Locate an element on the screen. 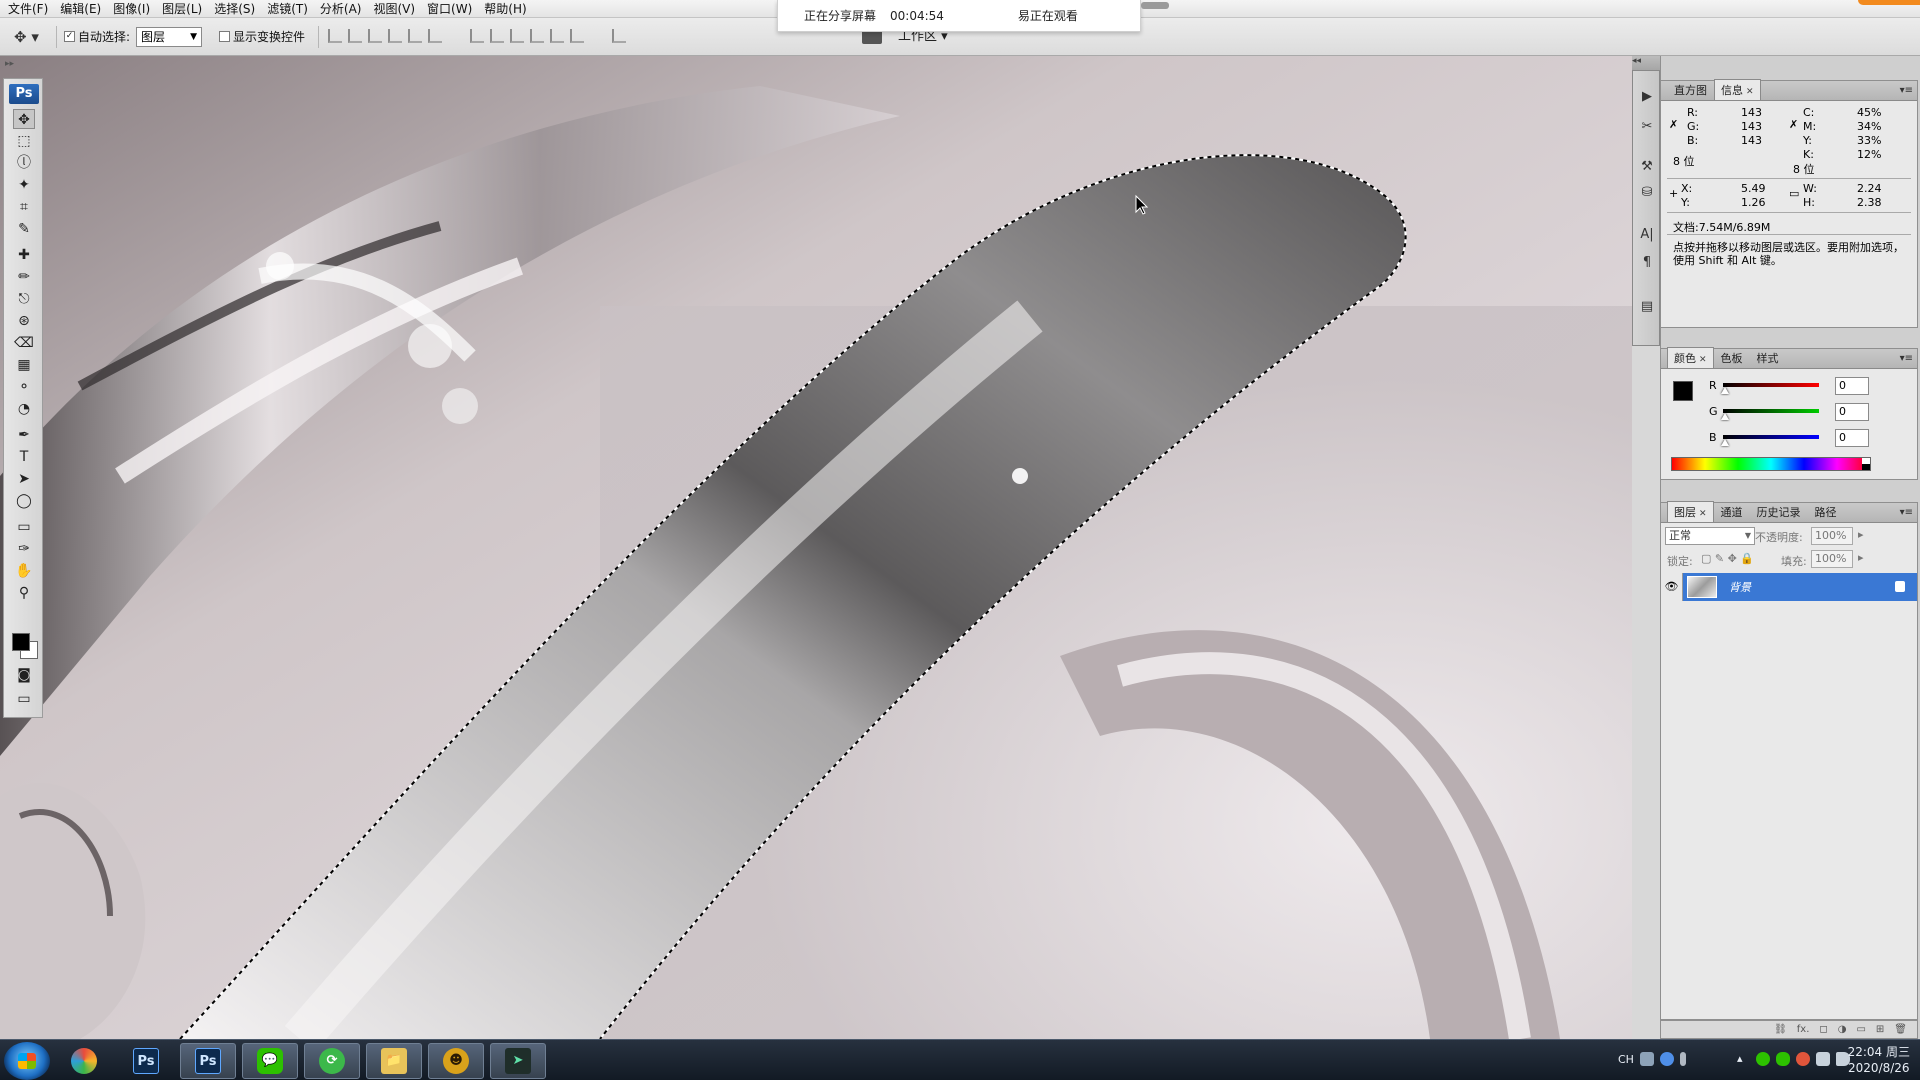  help-icon is located at coordinates (1667, 1059).